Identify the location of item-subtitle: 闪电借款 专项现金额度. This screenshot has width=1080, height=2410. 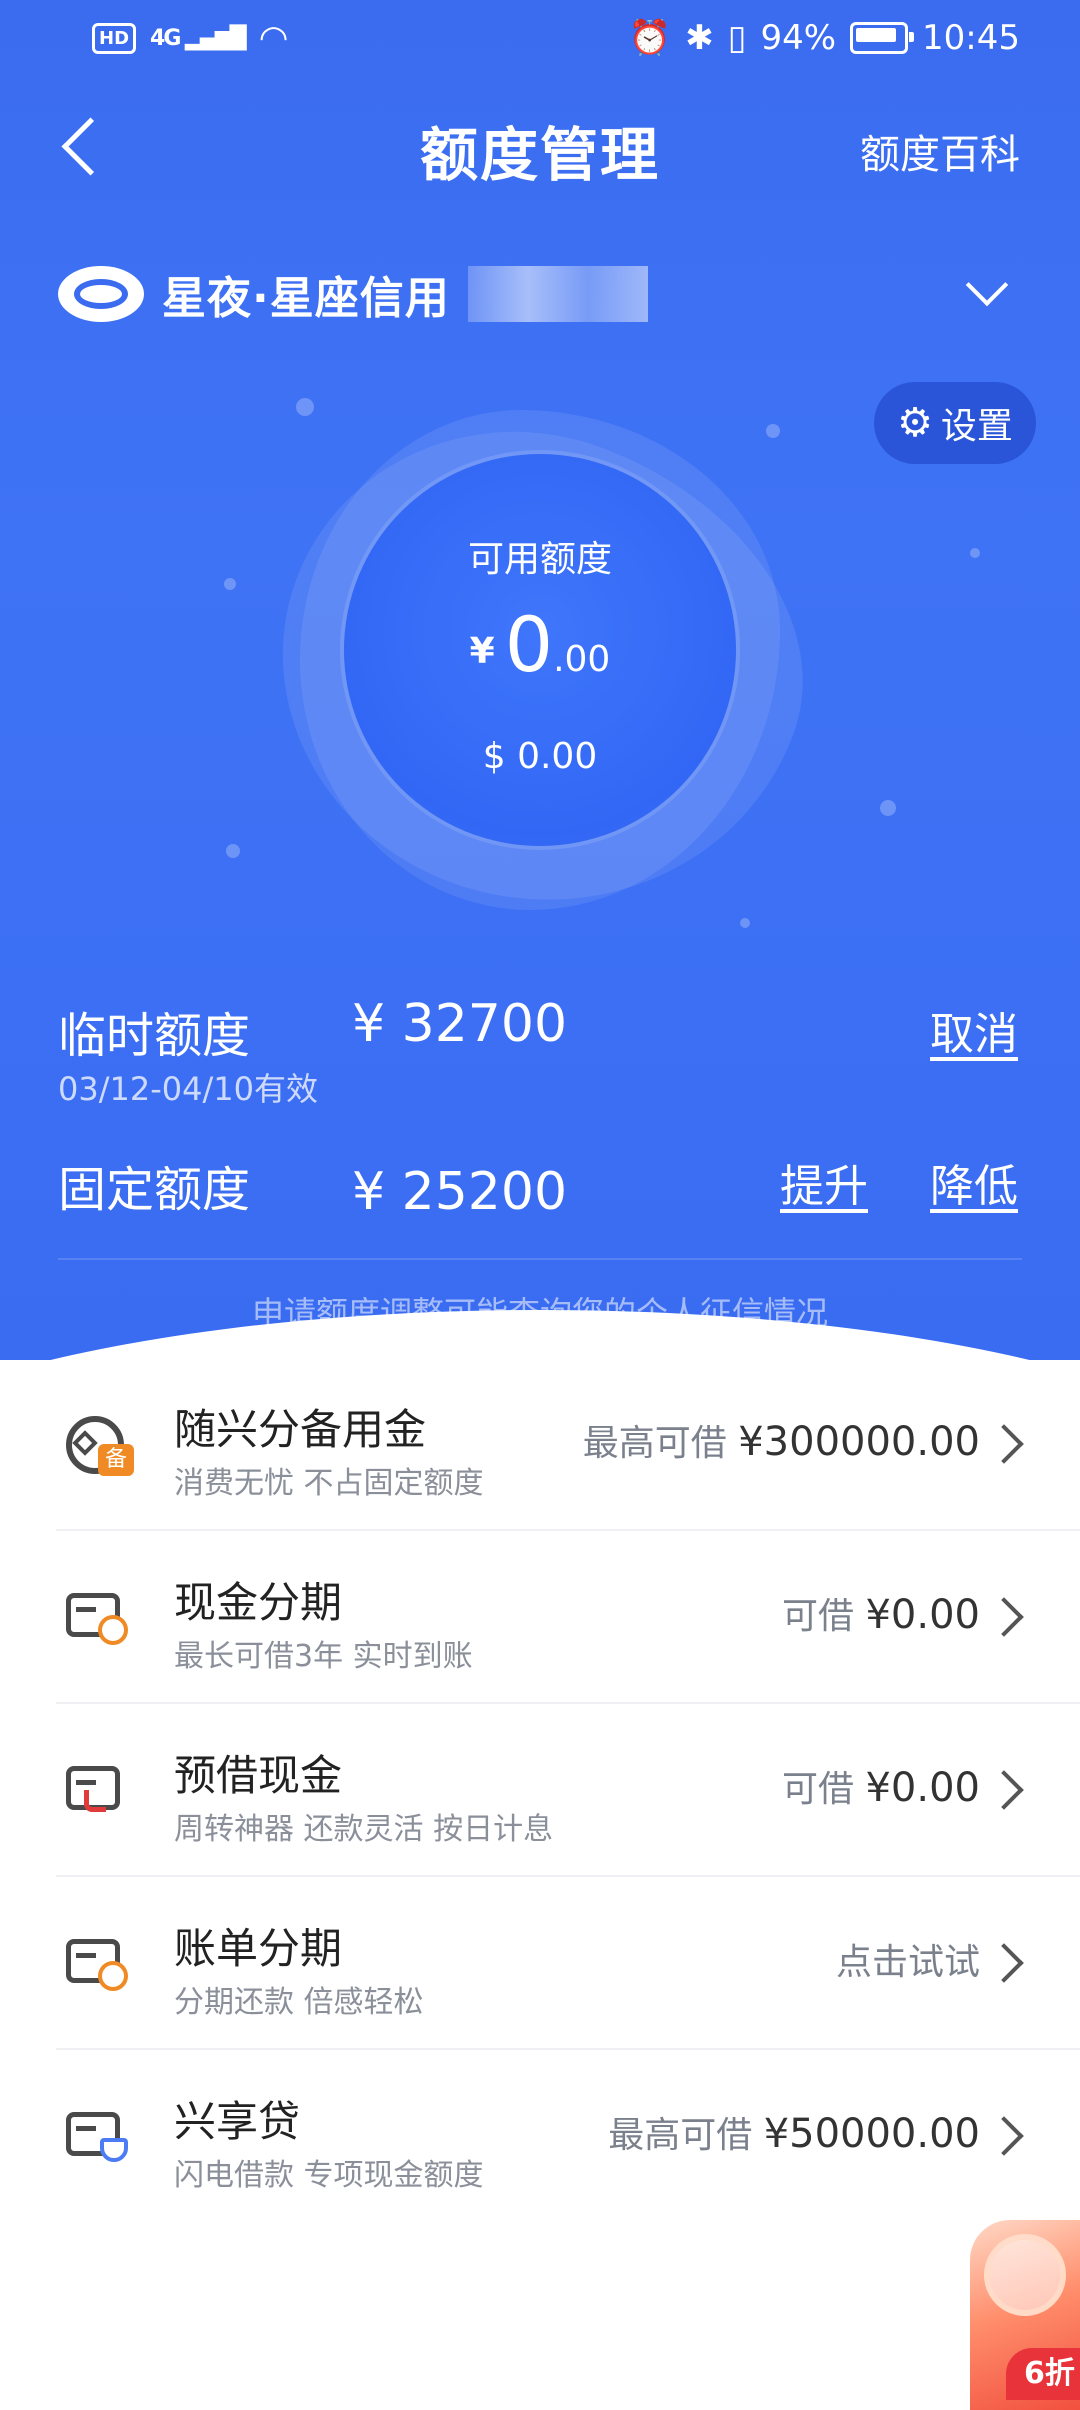
(329, 2175).